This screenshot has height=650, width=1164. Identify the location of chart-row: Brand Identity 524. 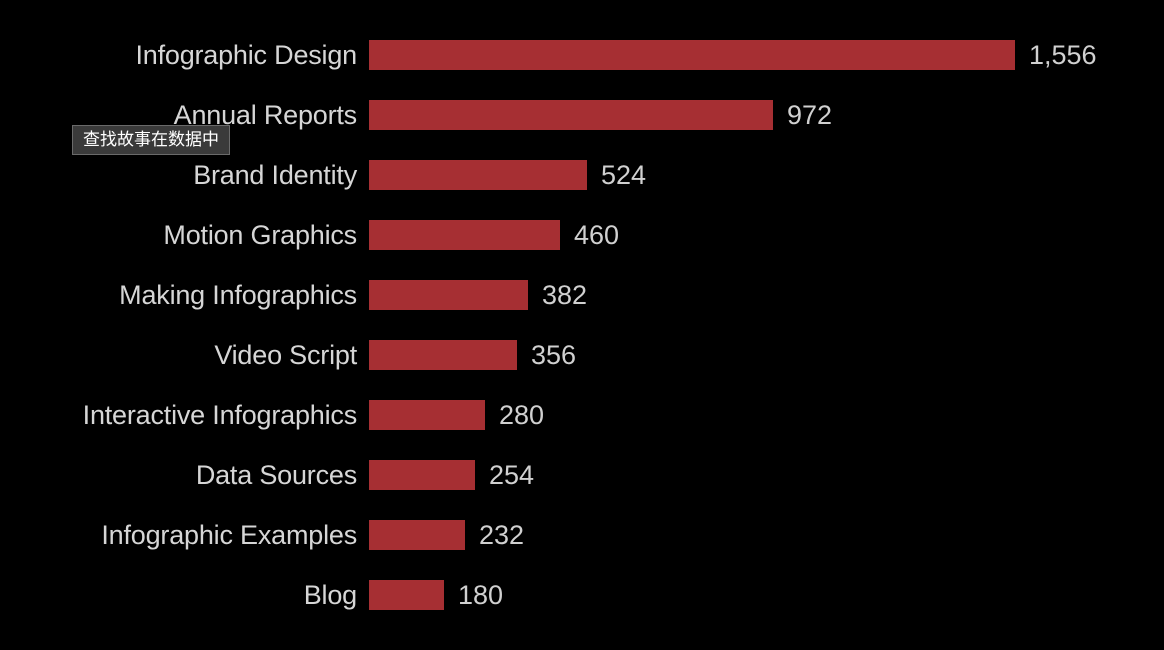
(582, 175).